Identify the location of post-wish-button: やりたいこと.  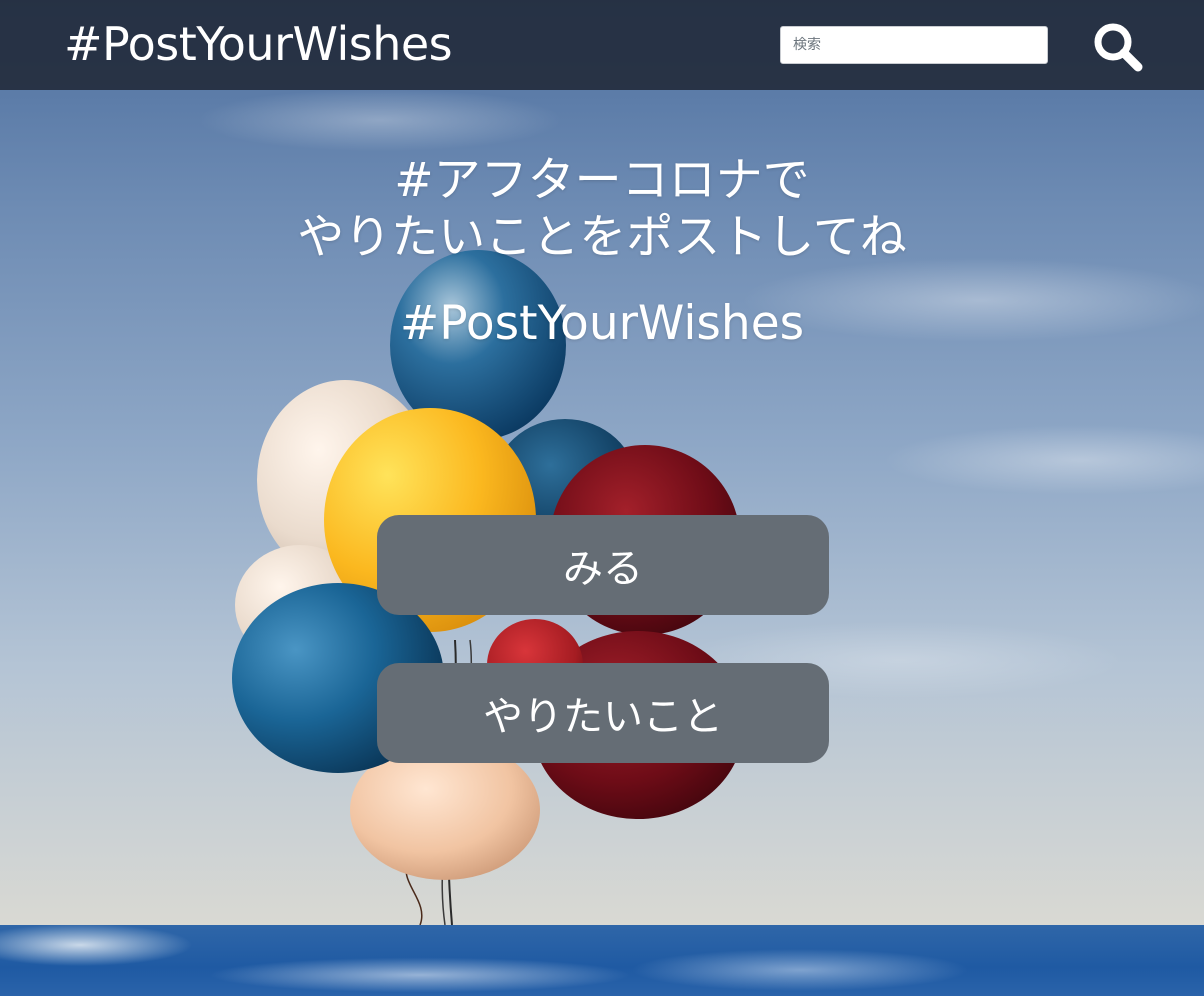
(603, 713).